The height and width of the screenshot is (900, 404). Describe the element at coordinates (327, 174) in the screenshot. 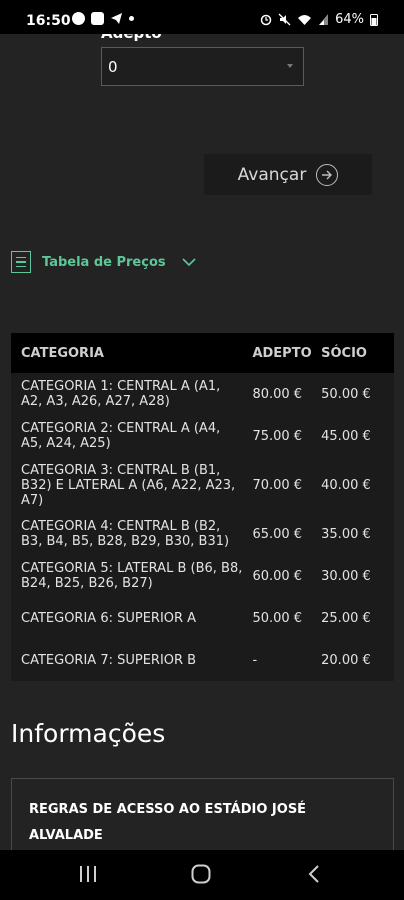

I see `arrow-right-circle-icon` at that location.